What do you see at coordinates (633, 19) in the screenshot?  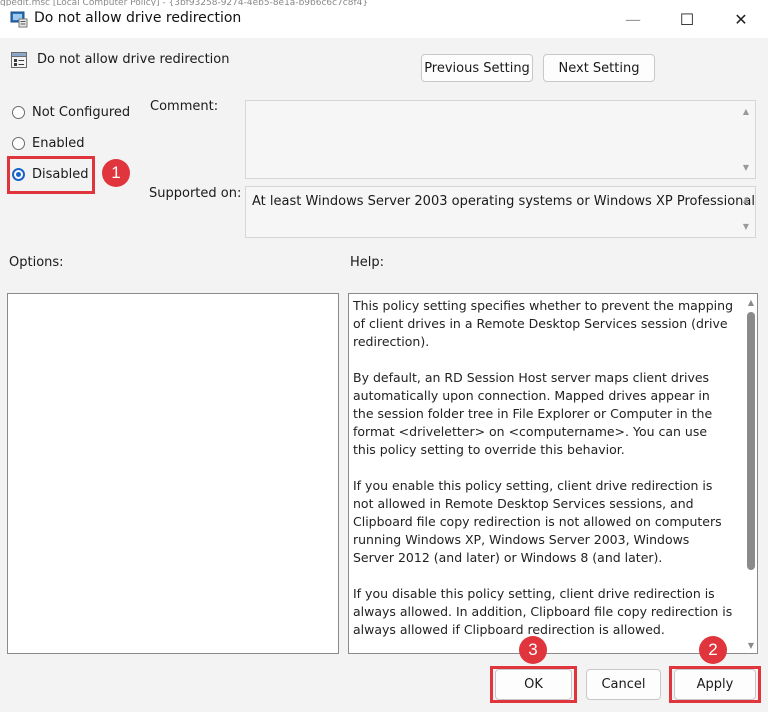 I see `minimize-button: —` at bounding box center [633, 19].